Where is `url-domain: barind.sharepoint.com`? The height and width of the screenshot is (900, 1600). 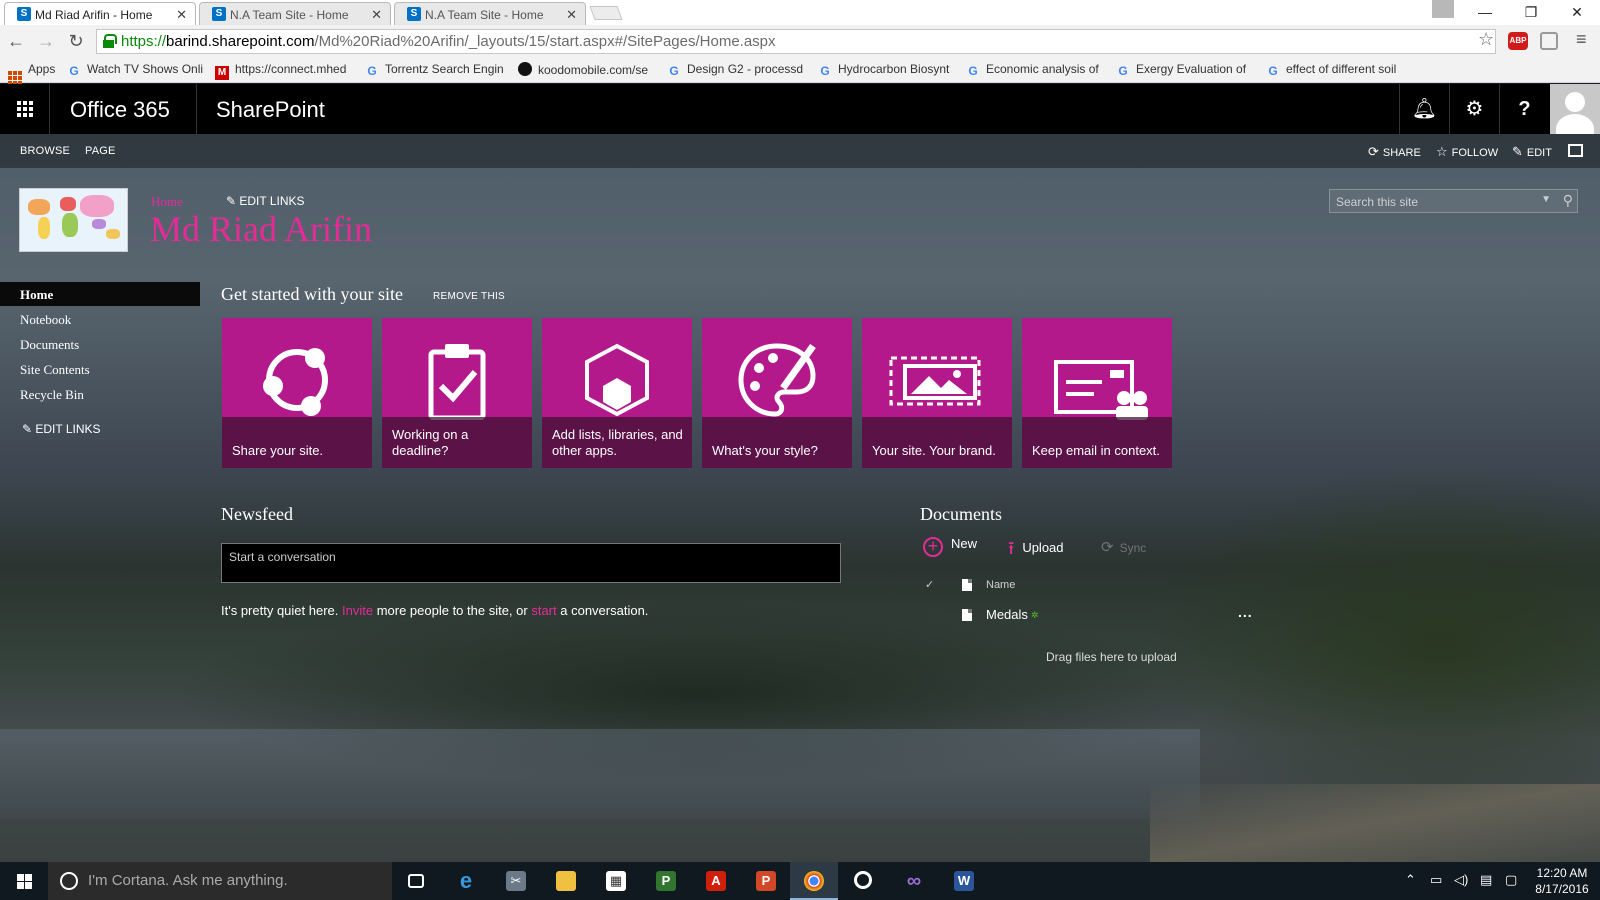 url-domain: barind.sharepoint.com is located at coordinates (240, 41).